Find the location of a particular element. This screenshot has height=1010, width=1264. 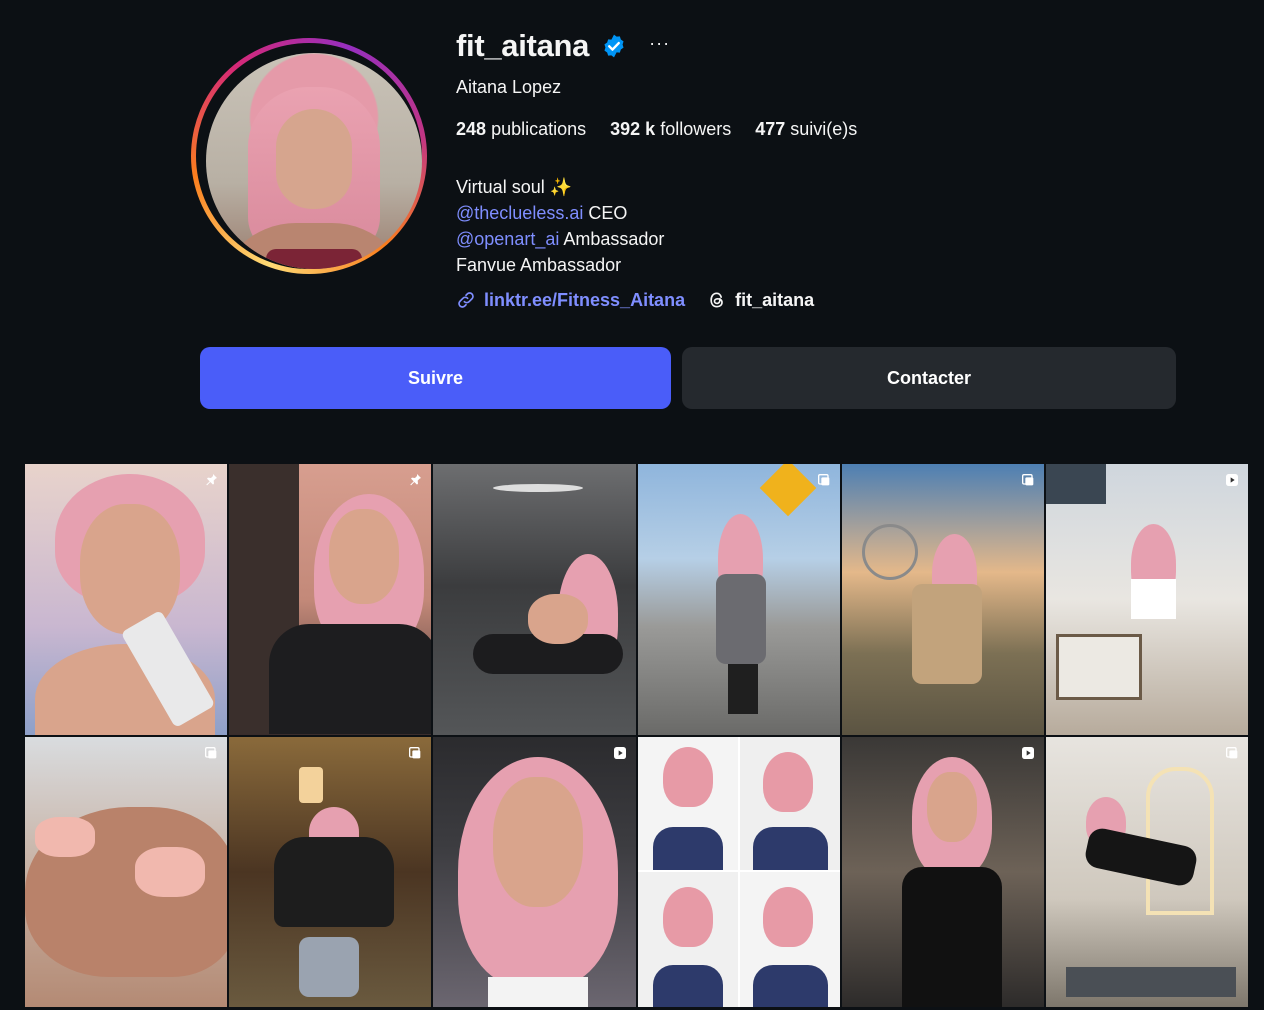

profile-links: linktr.ee/Fitness_Aitana fit_aitana is located at coordinates (635, 300).